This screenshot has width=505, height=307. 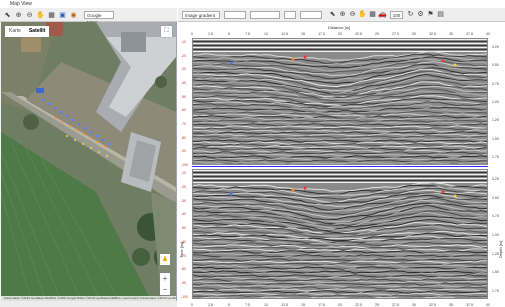 I want to click on street-view-pegman-icon: ♟, so click(x=165, y=259).